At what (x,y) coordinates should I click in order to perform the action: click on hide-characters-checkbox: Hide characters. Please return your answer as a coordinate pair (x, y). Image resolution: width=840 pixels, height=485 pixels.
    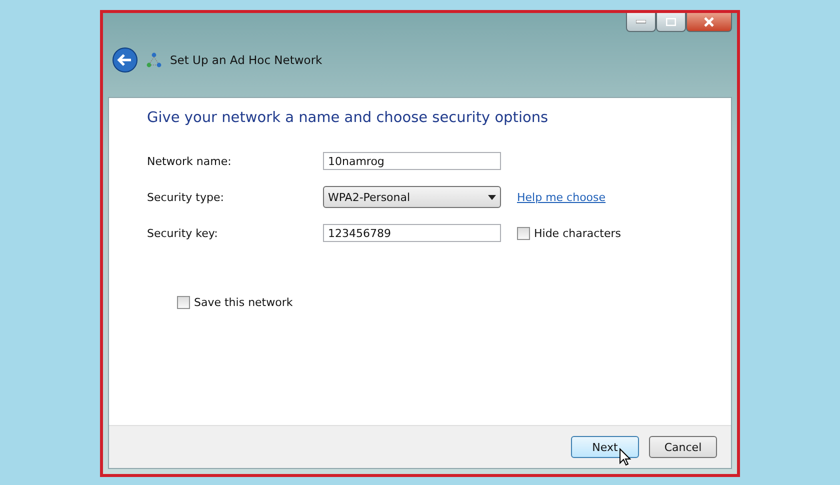
    Looking at the image, I should click on (624, 233).